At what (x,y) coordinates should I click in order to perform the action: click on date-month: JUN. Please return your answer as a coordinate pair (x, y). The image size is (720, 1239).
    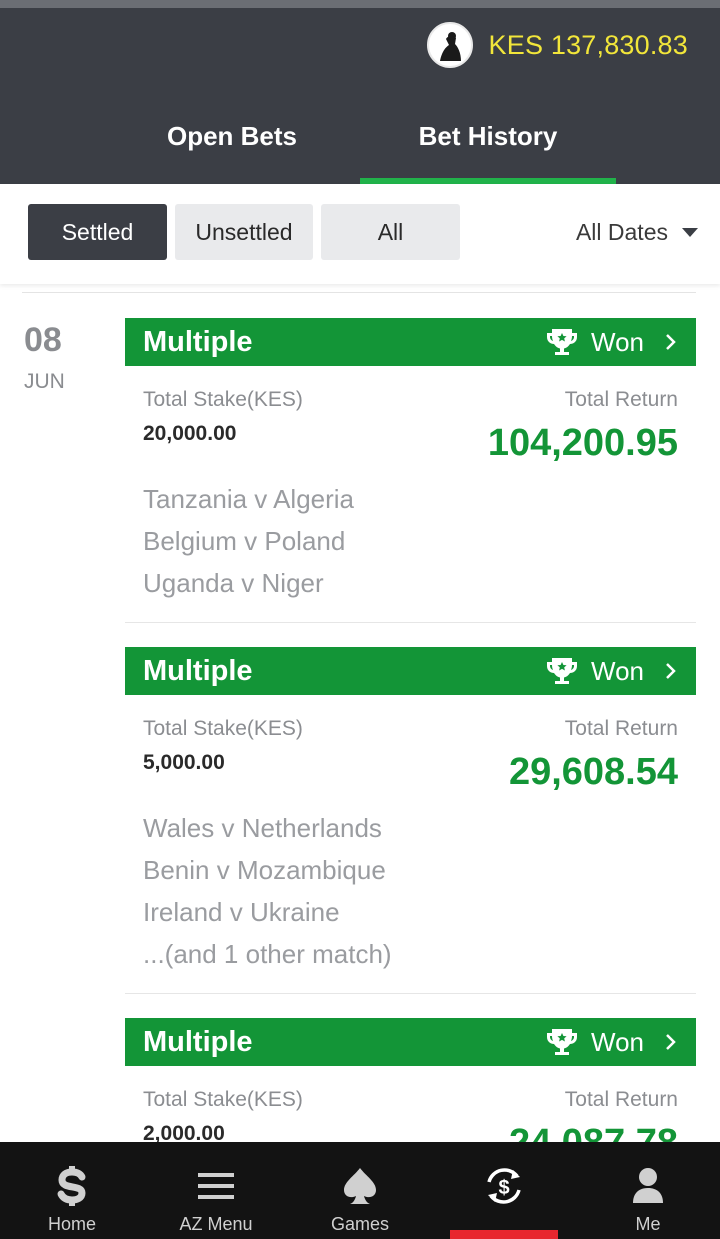
    Looking at the image, I should click on (44, 381).